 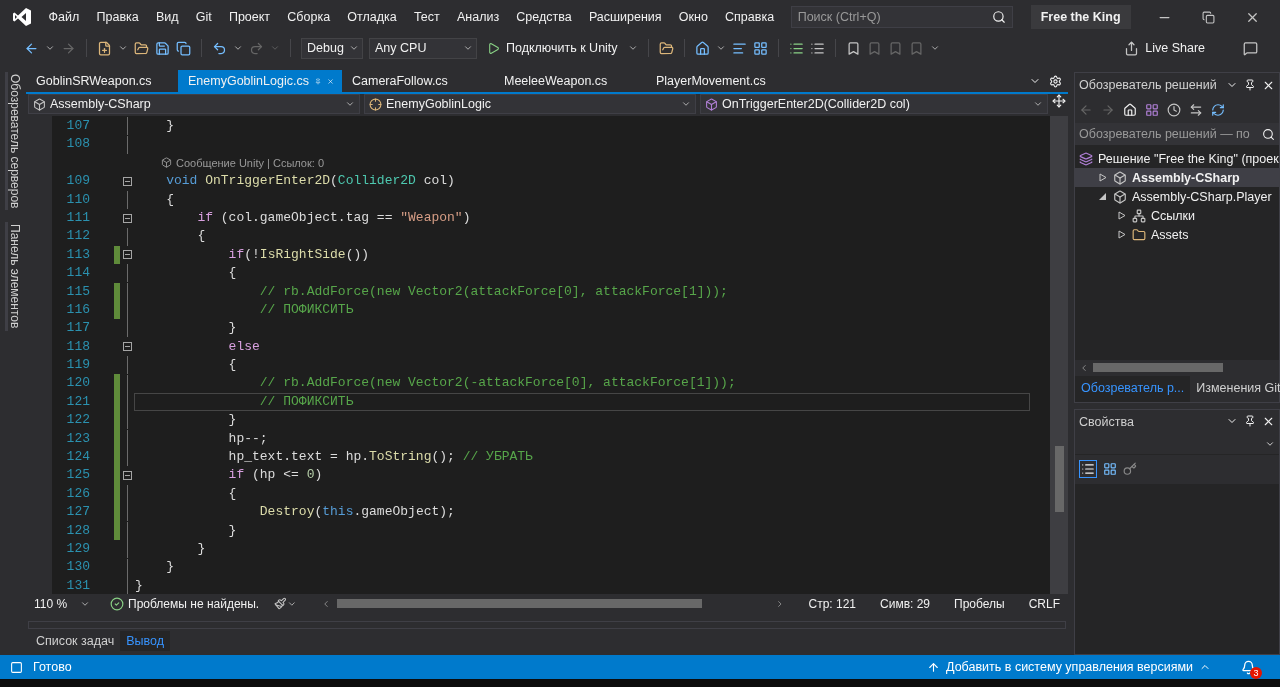 What do you see at coordinates (1196, 110) in the screenshot?
I see `sync-icon` at bounding box center [1196, 110].